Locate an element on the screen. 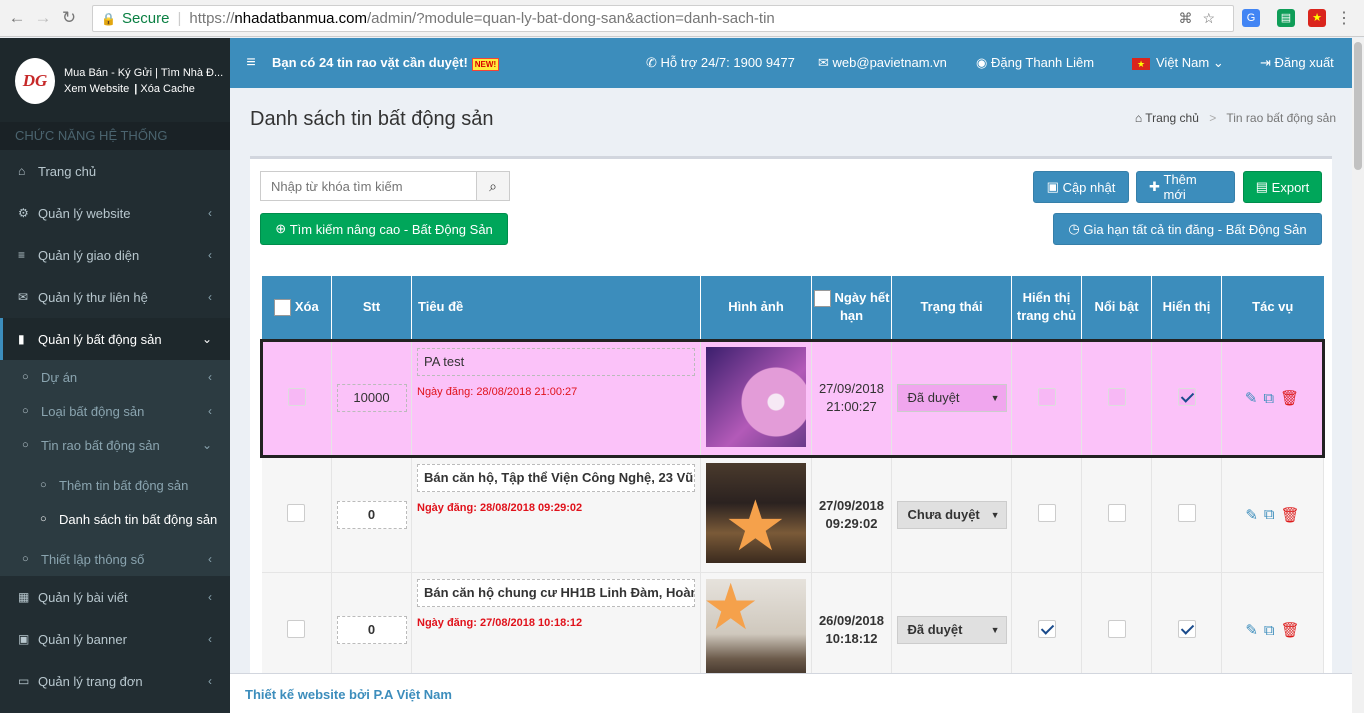  sidebar-item-pages: ▭ Quản lý trang đơn ‹ is located at coordinates (115, 681).